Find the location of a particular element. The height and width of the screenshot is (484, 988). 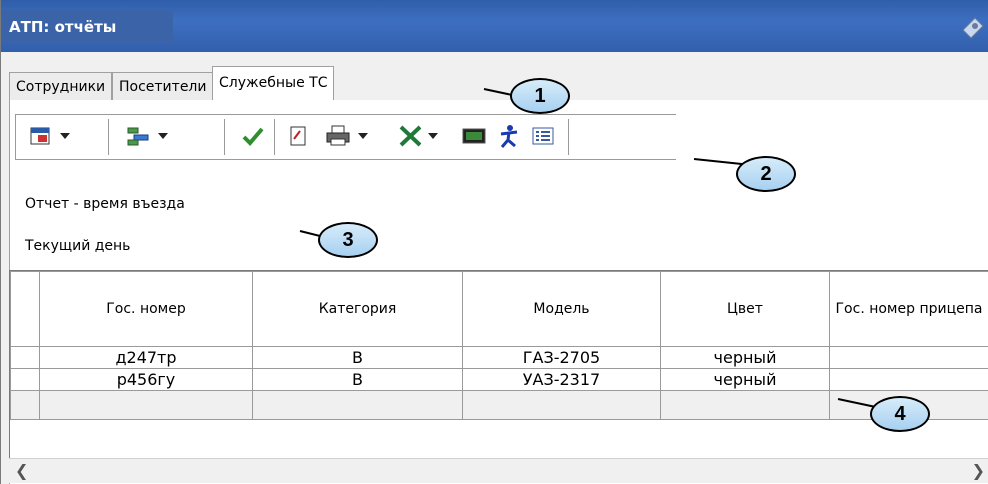

list-view-button is located at coordinates (543, 136).